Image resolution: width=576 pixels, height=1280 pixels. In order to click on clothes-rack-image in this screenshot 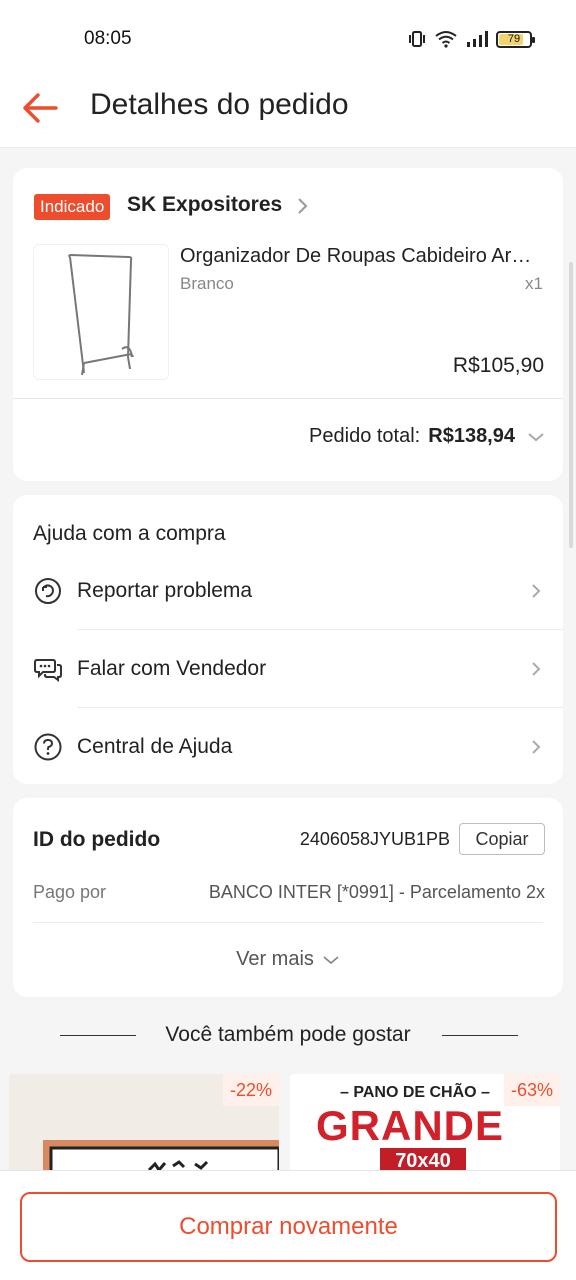, I will do `click(101, 314)`.